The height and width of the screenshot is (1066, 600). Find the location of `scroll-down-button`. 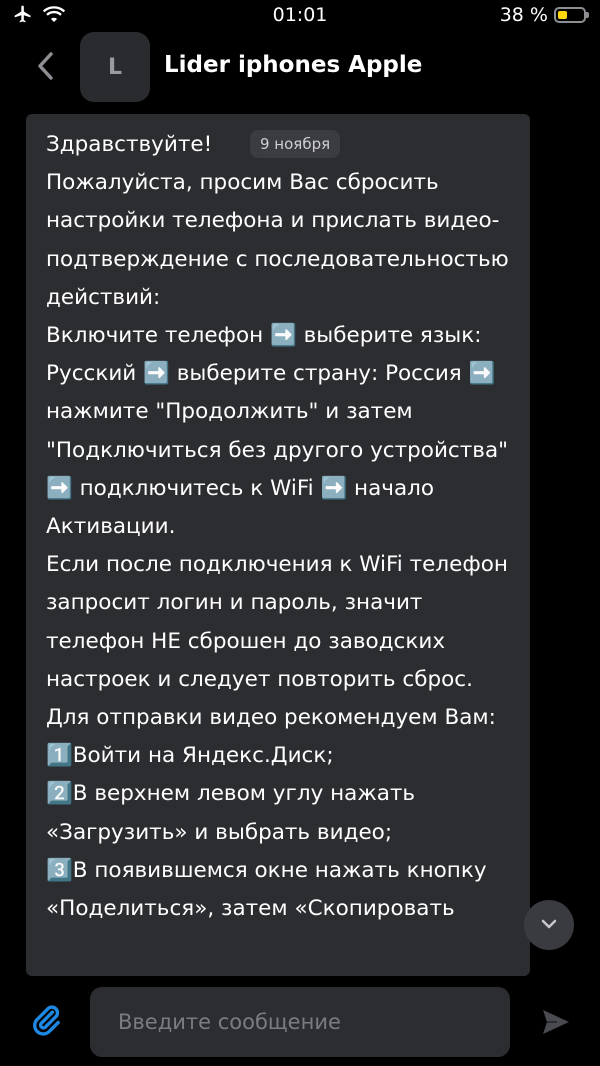

scroll-down-button is located at coordinates (549, 925).